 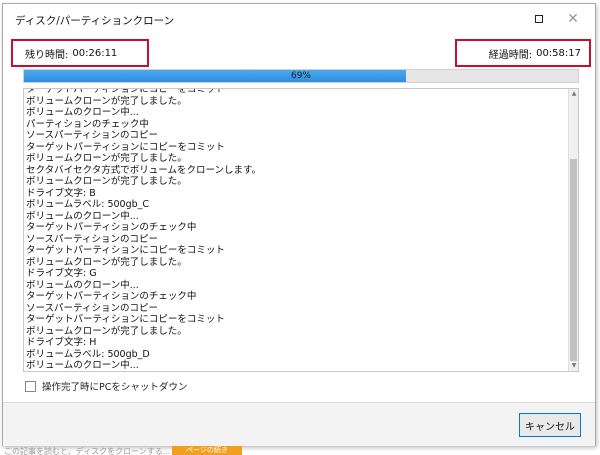 I want to click on log-line: ドライブ文字: B, so click(x=61, y=193).